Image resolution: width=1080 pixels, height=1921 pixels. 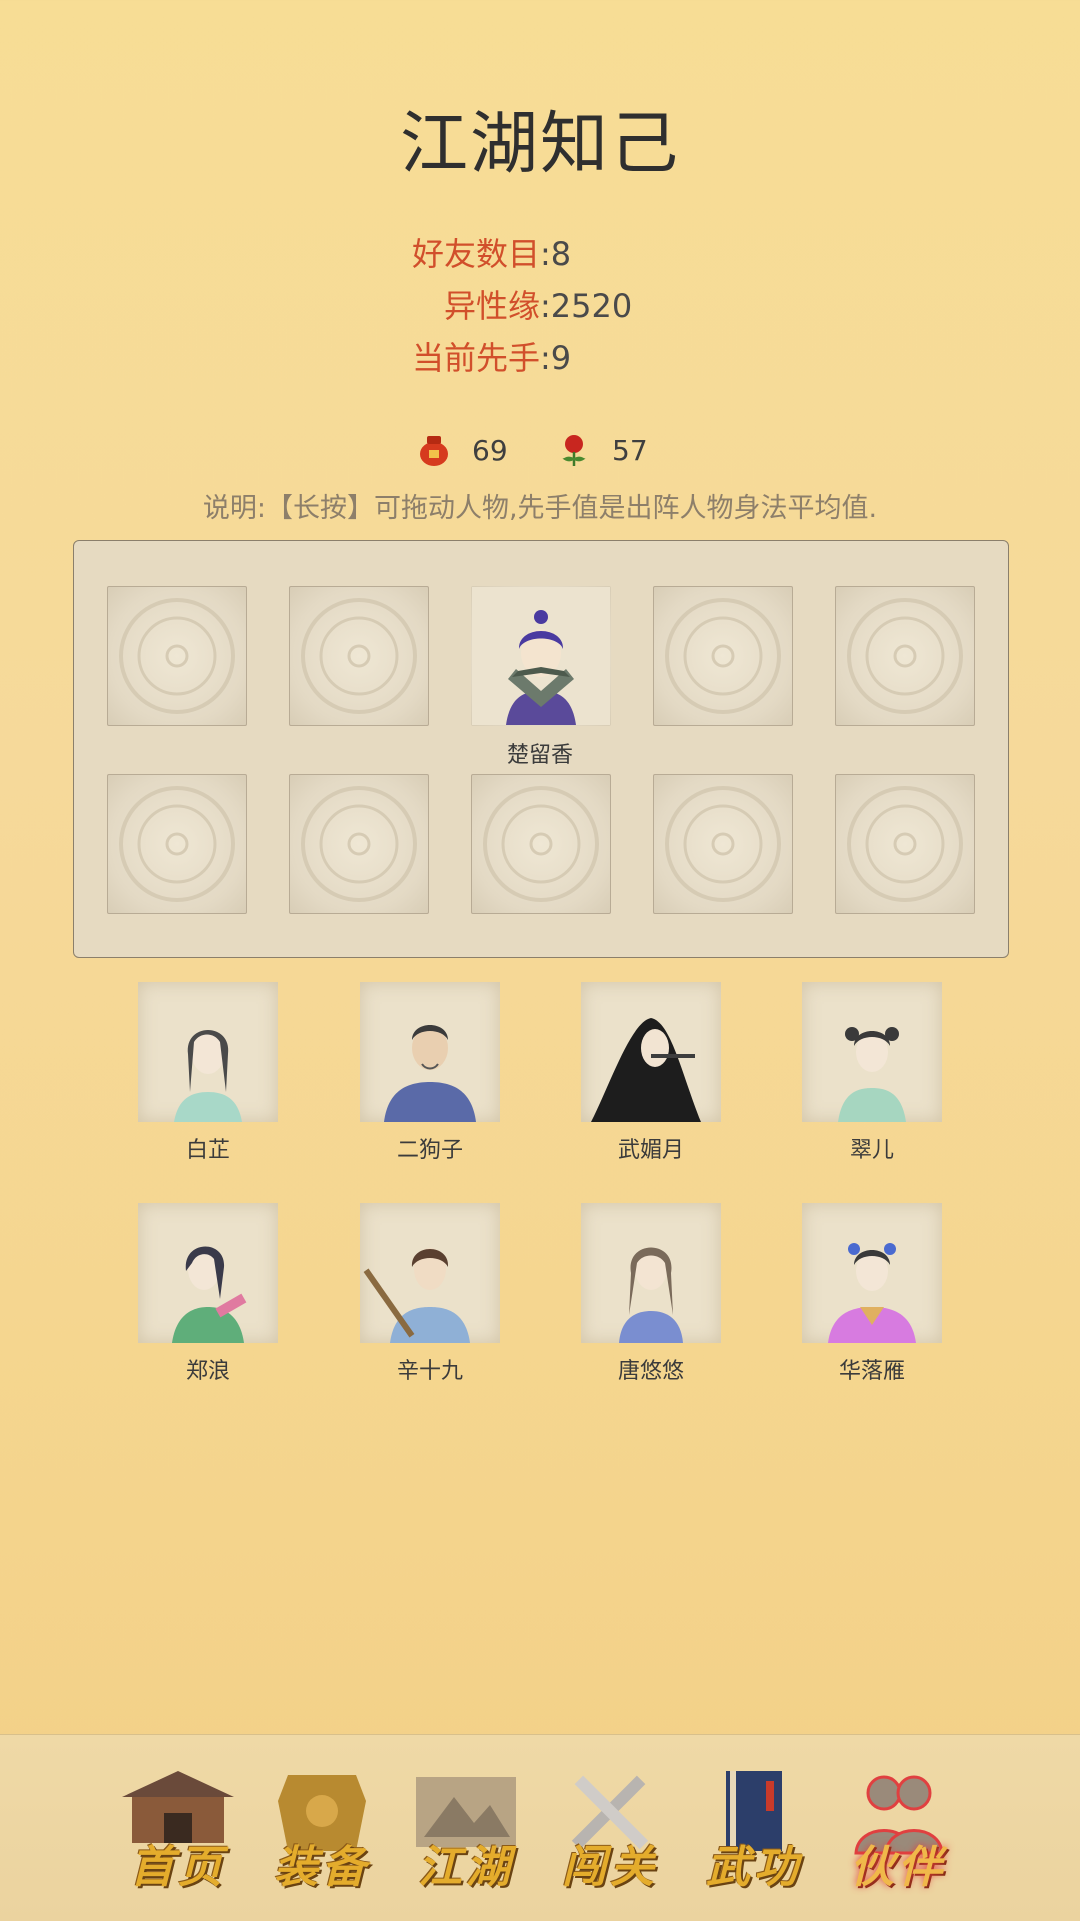 I want to click on friend-card: 郑浪, so click(x=208, y=1294).